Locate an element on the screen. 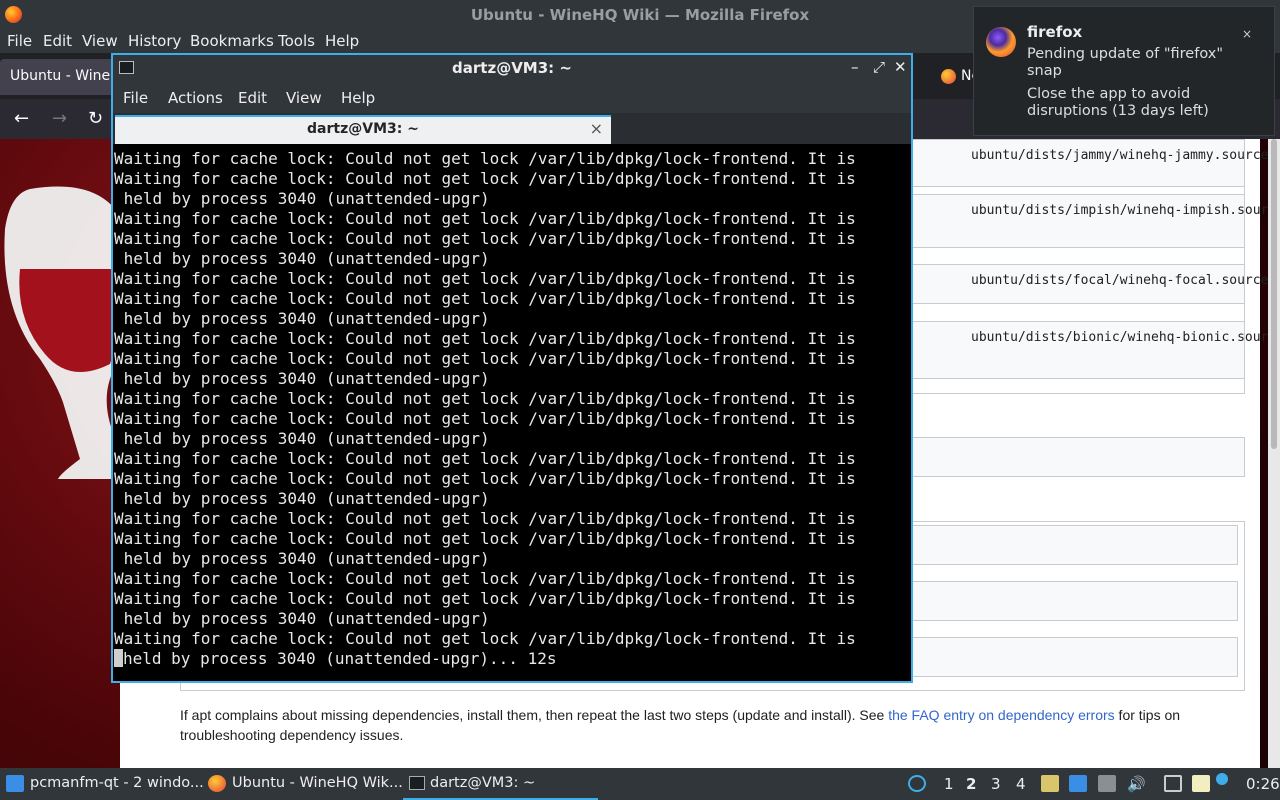 The image size is (1280, 800). terminal-cursor is located at coordinates (118, 658).